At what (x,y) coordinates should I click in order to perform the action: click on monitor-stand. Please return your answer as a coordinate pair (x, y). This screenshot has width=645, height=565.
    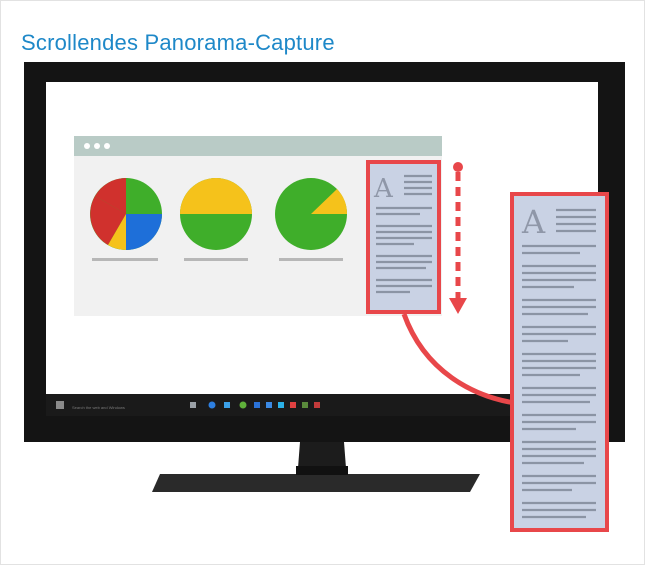
    Looking at the image, I should click on (322, 455).